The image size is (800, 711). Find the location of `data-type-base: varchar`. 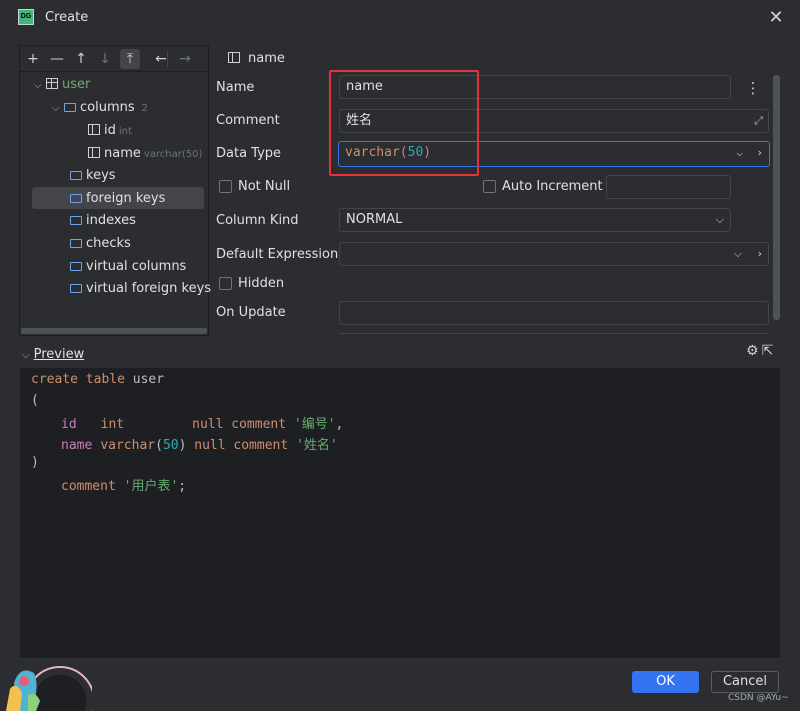

data-type-base: varchar is located at coordinates (372, 152).